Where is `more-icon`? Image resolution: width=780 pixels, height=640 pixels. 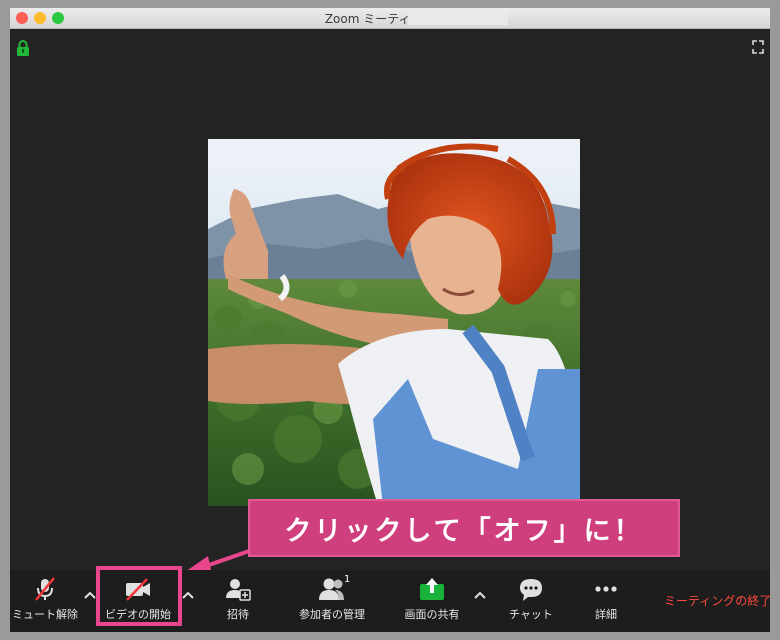
more-icon is located at coordinates (606, 589).